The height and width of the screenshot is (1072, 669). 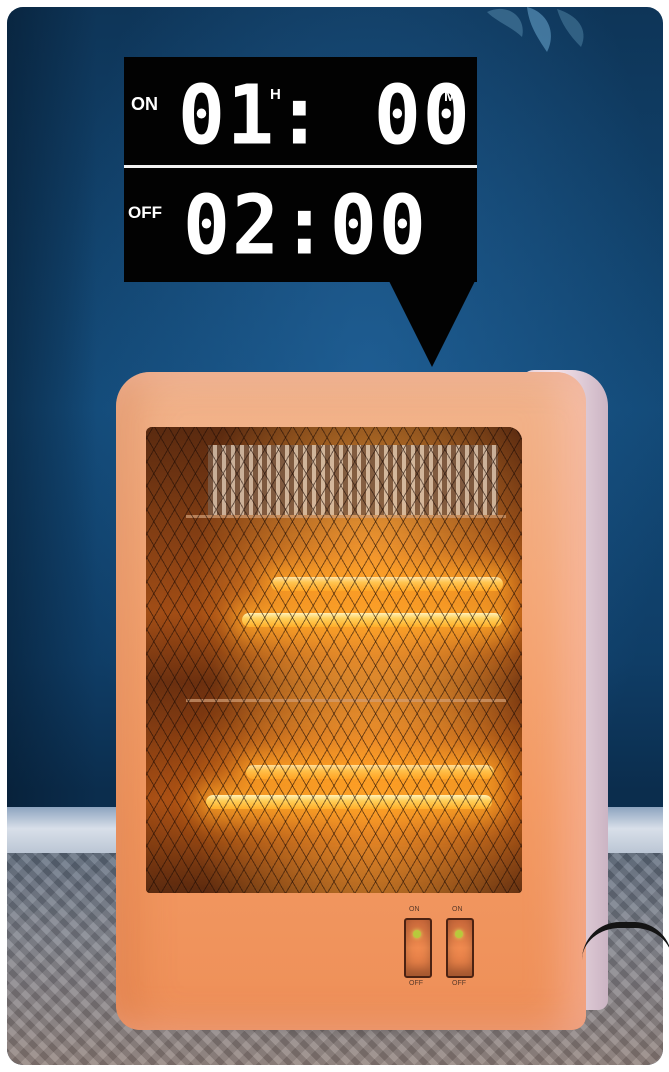 What do you see at coordinates (535, 29) in the screenshot?
I see `plant-leaves-icon` at bounding box center [535, 29].